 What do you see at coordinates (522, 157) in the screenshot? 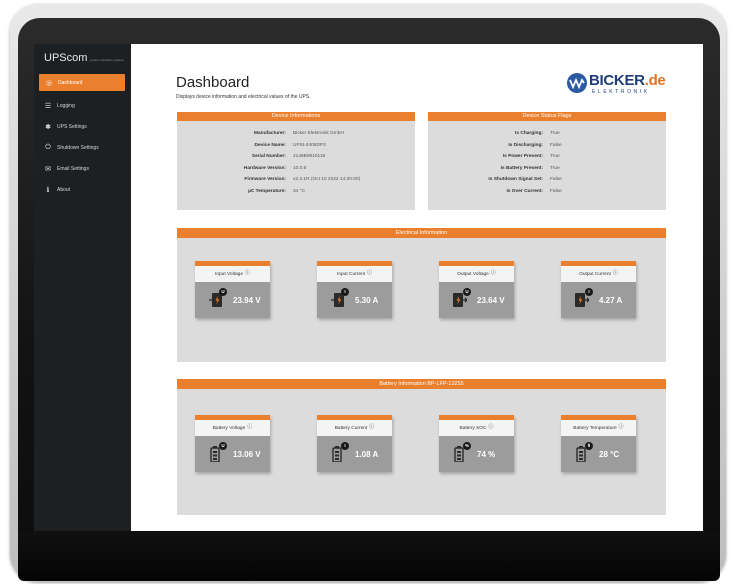
I see `flag-label: Is Power Present:` at bounding box center [522, 157].